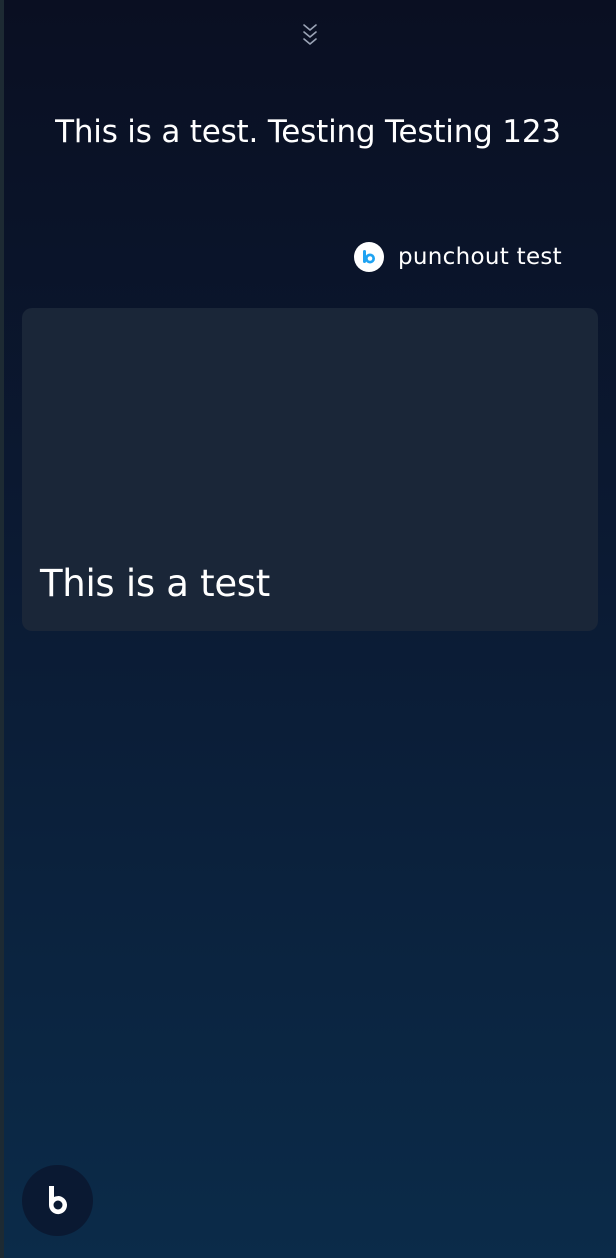 This screenshot has height=1258, width=616. I want to click on chevron-double-down-icon, so click(310, 37).